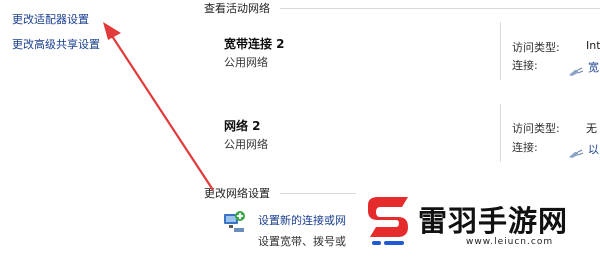 This screenshot has width=600, height=259. I want to click on watermark: 雷羽手游网 www.leiucn.com, so click(478, 224).